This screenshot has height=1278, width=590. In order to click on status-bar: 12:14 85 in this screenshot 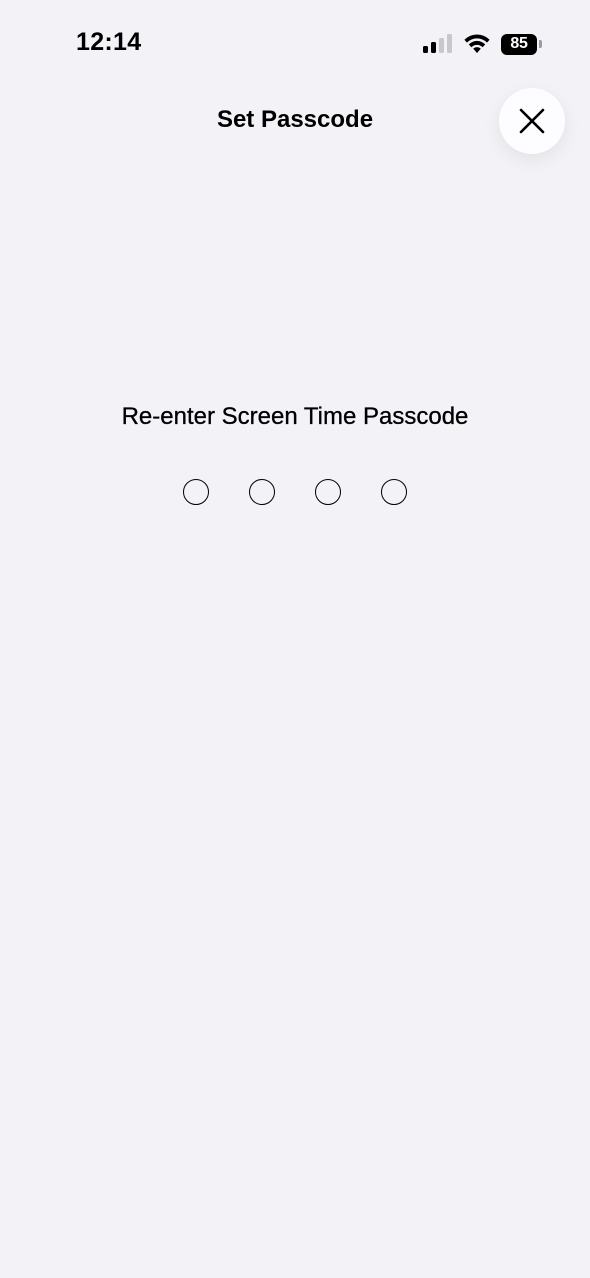, I will do `click(295, 44)`.